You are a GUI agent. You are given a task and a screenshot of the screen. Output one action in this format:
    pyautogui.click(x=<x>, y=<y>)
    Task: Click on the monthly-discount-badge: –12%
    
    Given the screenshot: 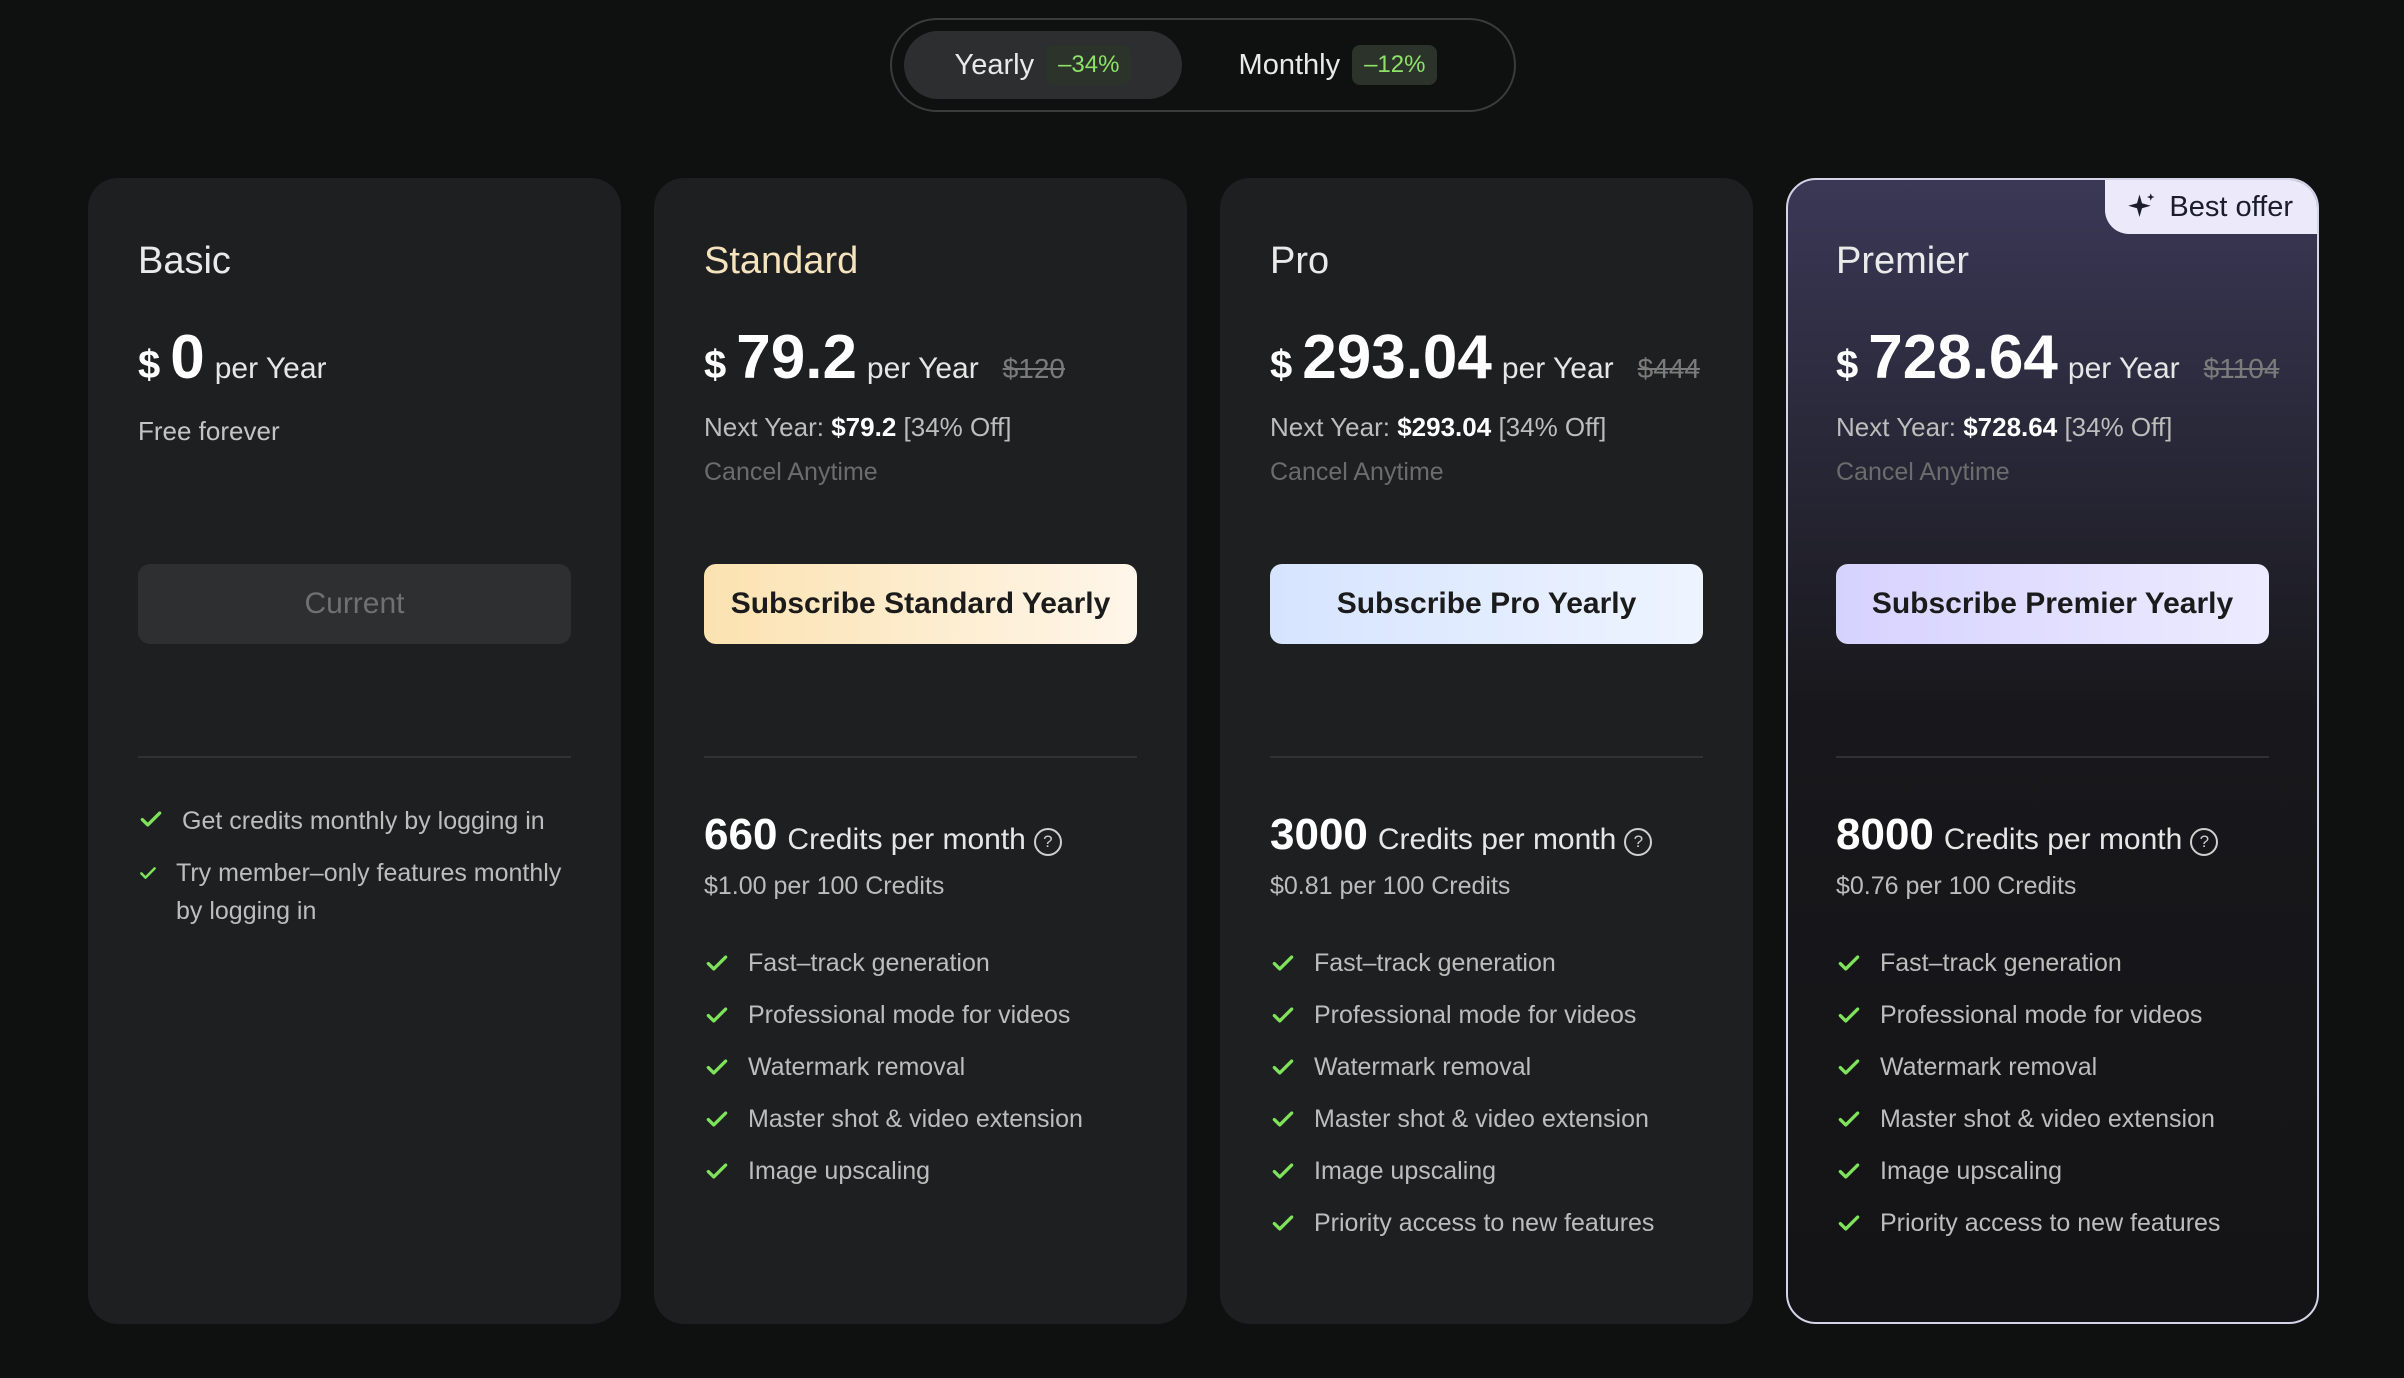 What is the action you would take?
    pyautogui.click(x=1395, y=65)
    